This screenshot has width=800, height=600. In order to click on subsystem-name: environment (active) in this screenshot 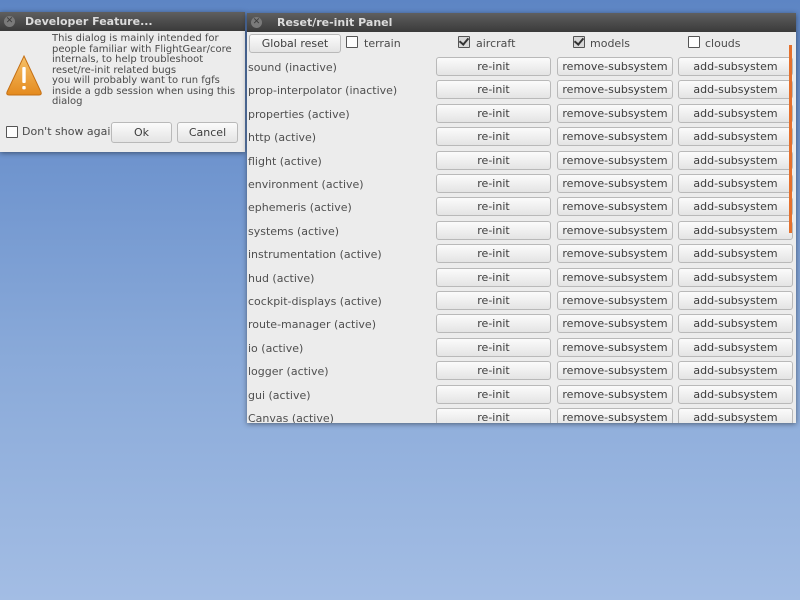, I will do `click(306, 184)`.